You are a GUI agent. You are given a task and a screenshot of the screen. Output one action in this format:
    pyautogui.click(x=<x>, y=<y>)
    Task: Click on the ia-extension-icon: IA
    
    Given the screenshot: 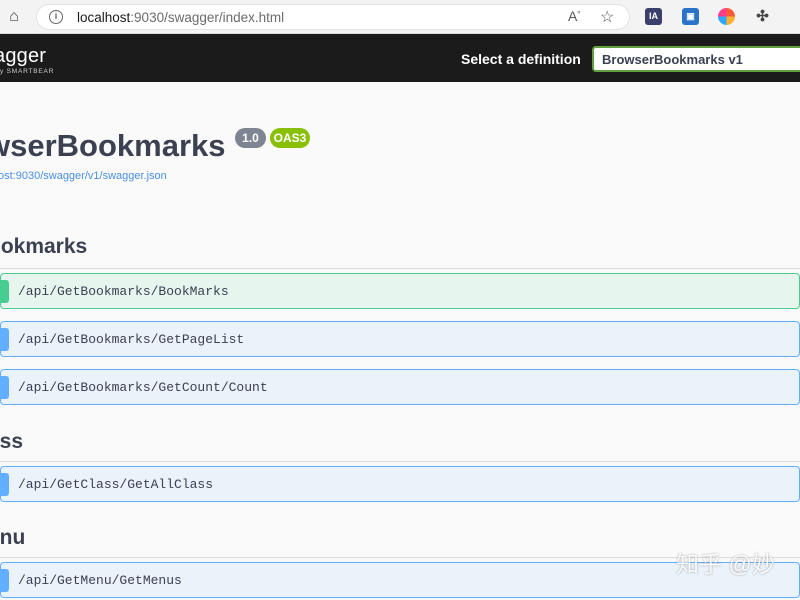 What is the action you would take?
    pyautogui.click(x=653, y=16)
    